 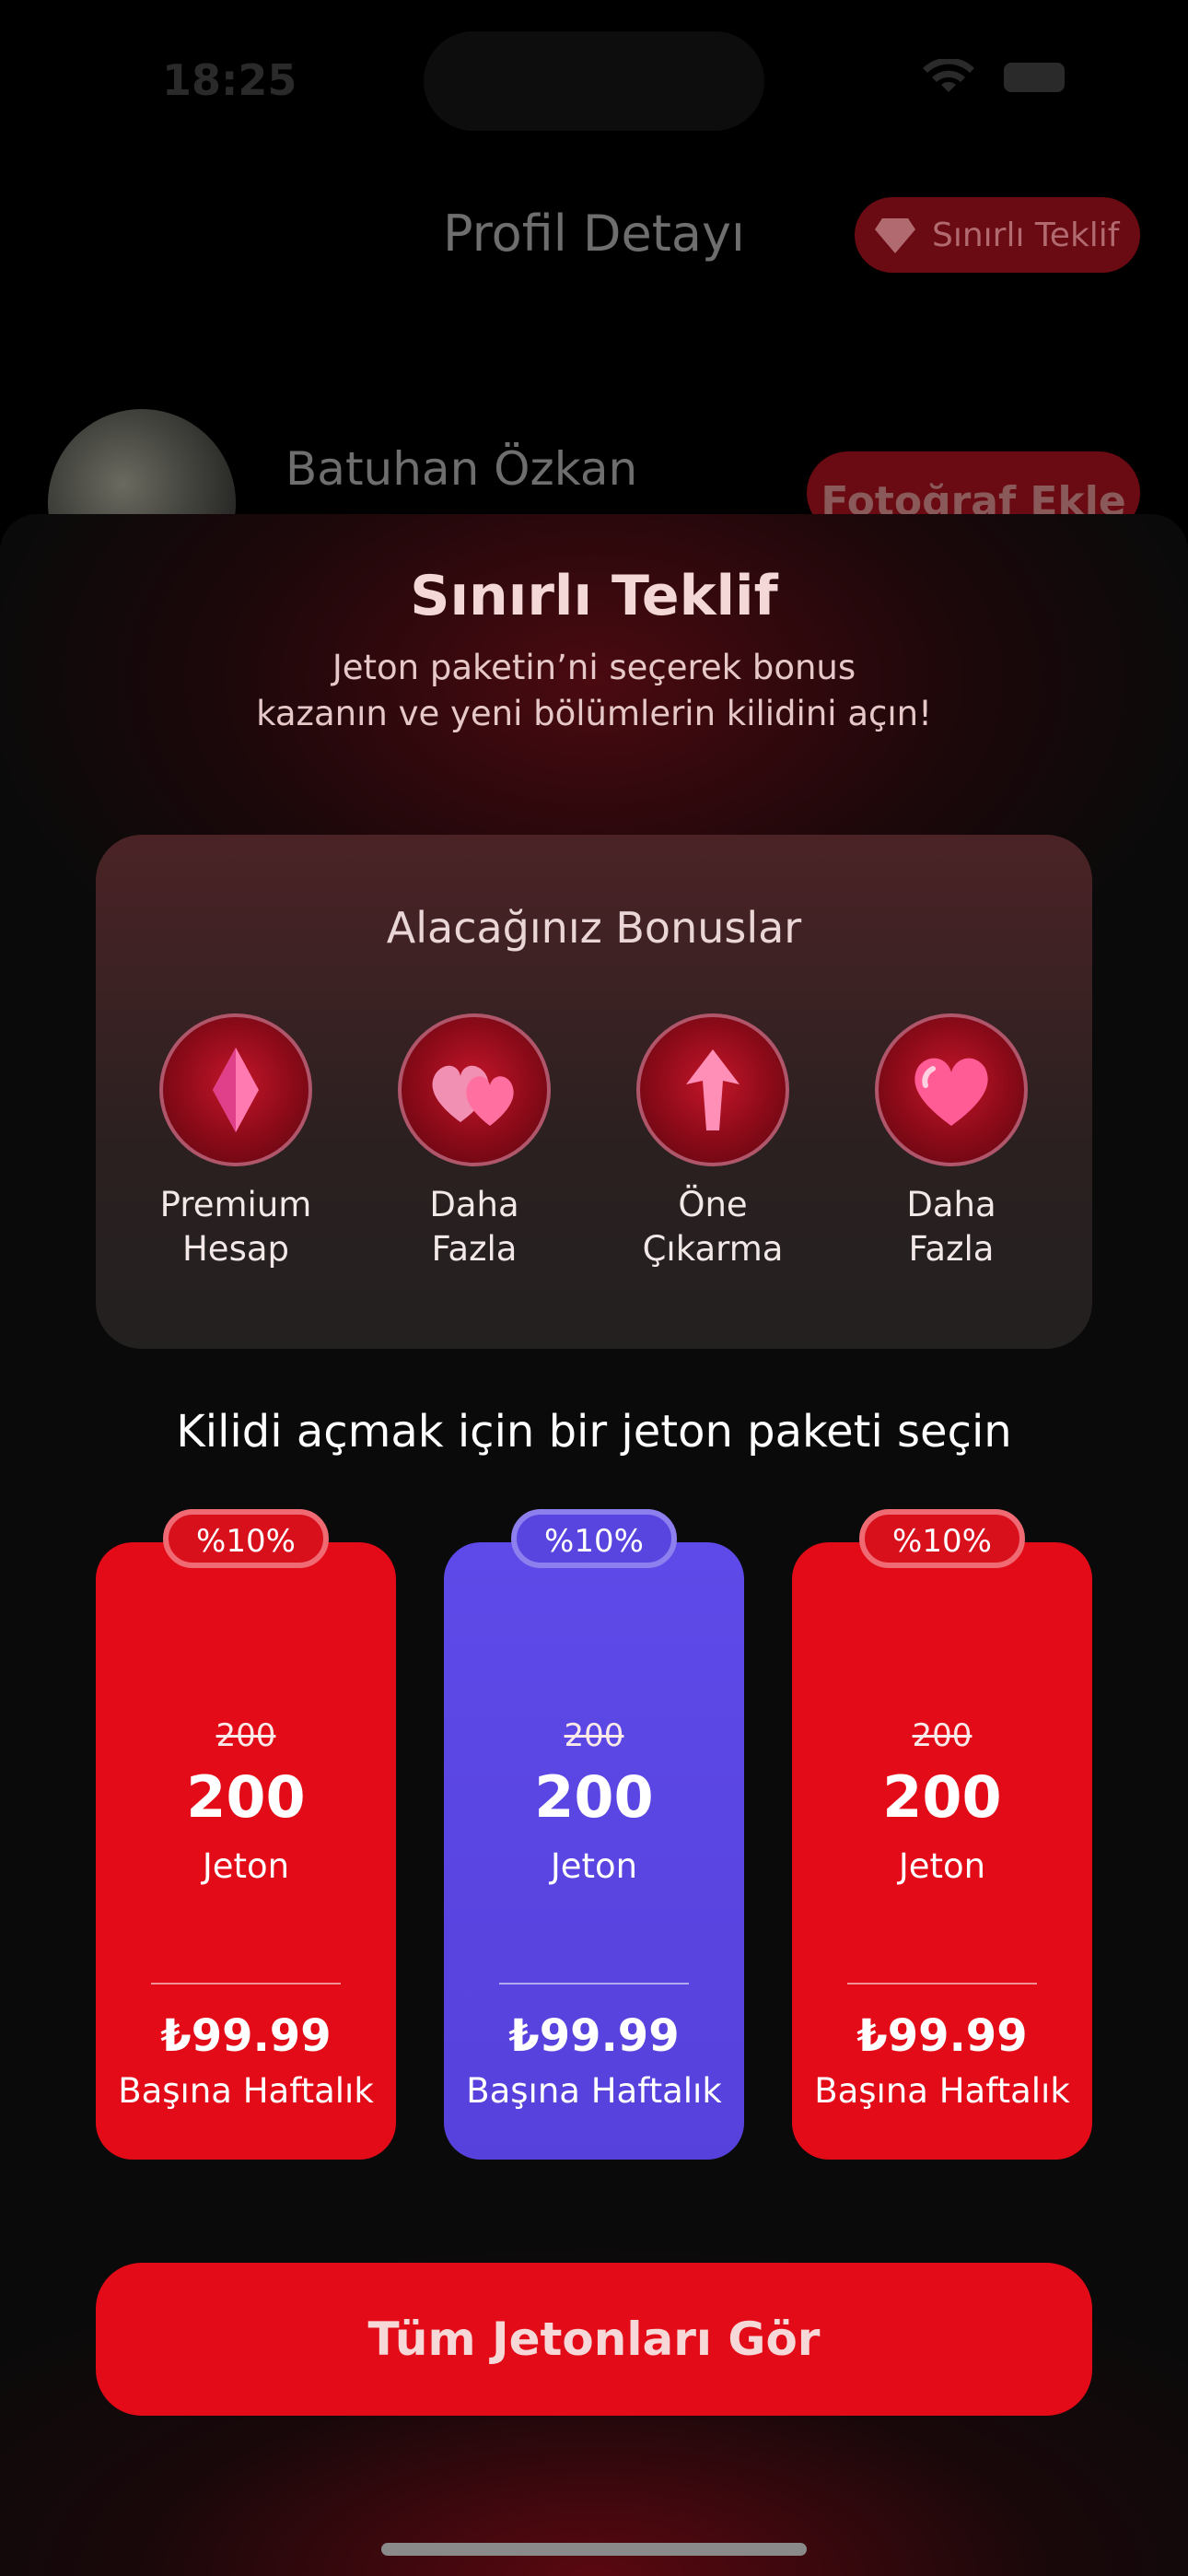 What do you see at coordinates (594, 2549) in the screenshot?
I see `home-indicator` at bounding box center [594, 2549].